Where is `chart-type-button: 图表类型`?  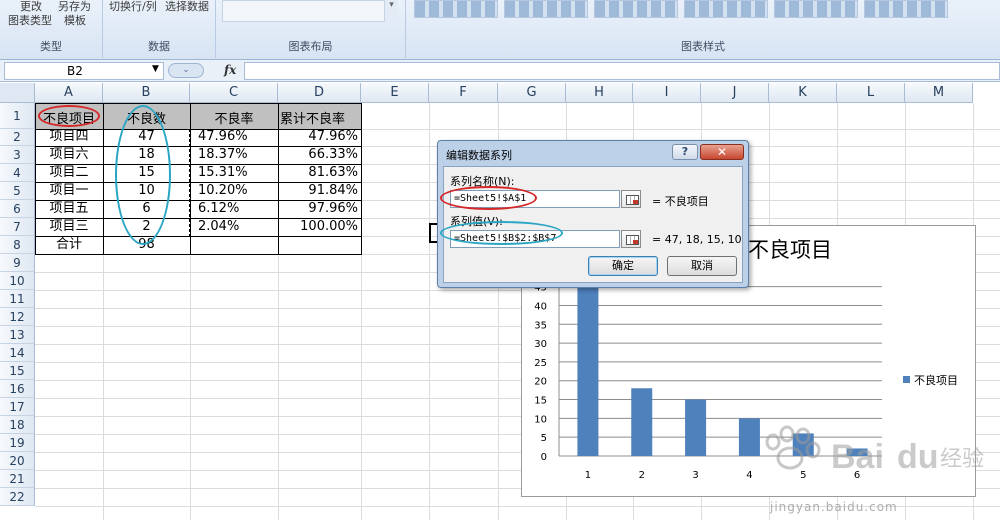 chart-type-button: 图表类型 is located at coordinates (30, 21).